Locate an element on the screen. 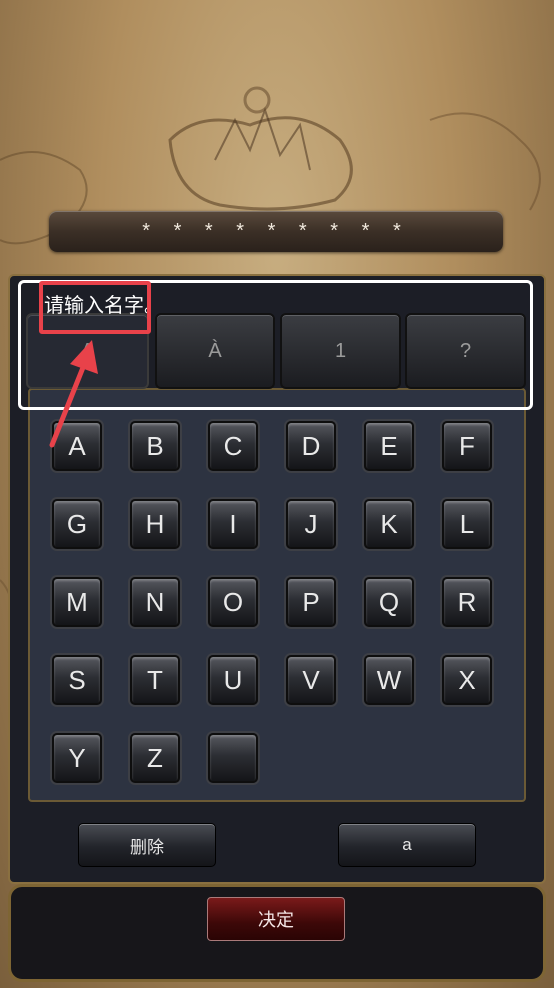 This screenshot has height=988, width=554. key-d: D is located at coordinates (311, 446).